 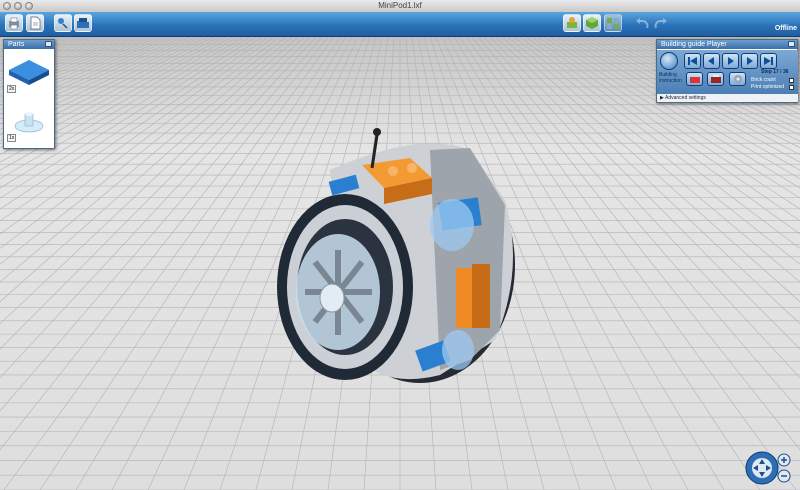 I want to click on main-toolbar, so click(x=400, y=24).